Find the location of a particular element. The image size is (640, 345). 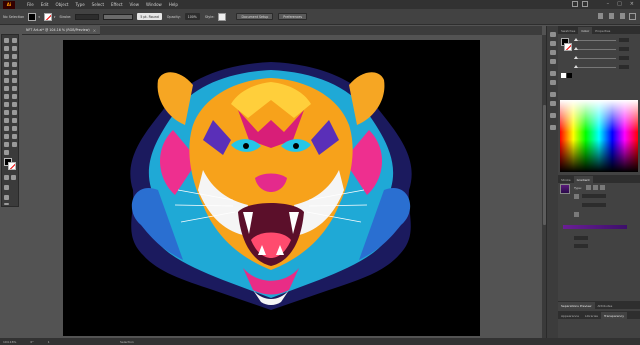

freeform-gradient-icon is located at coordinates (602, 187).